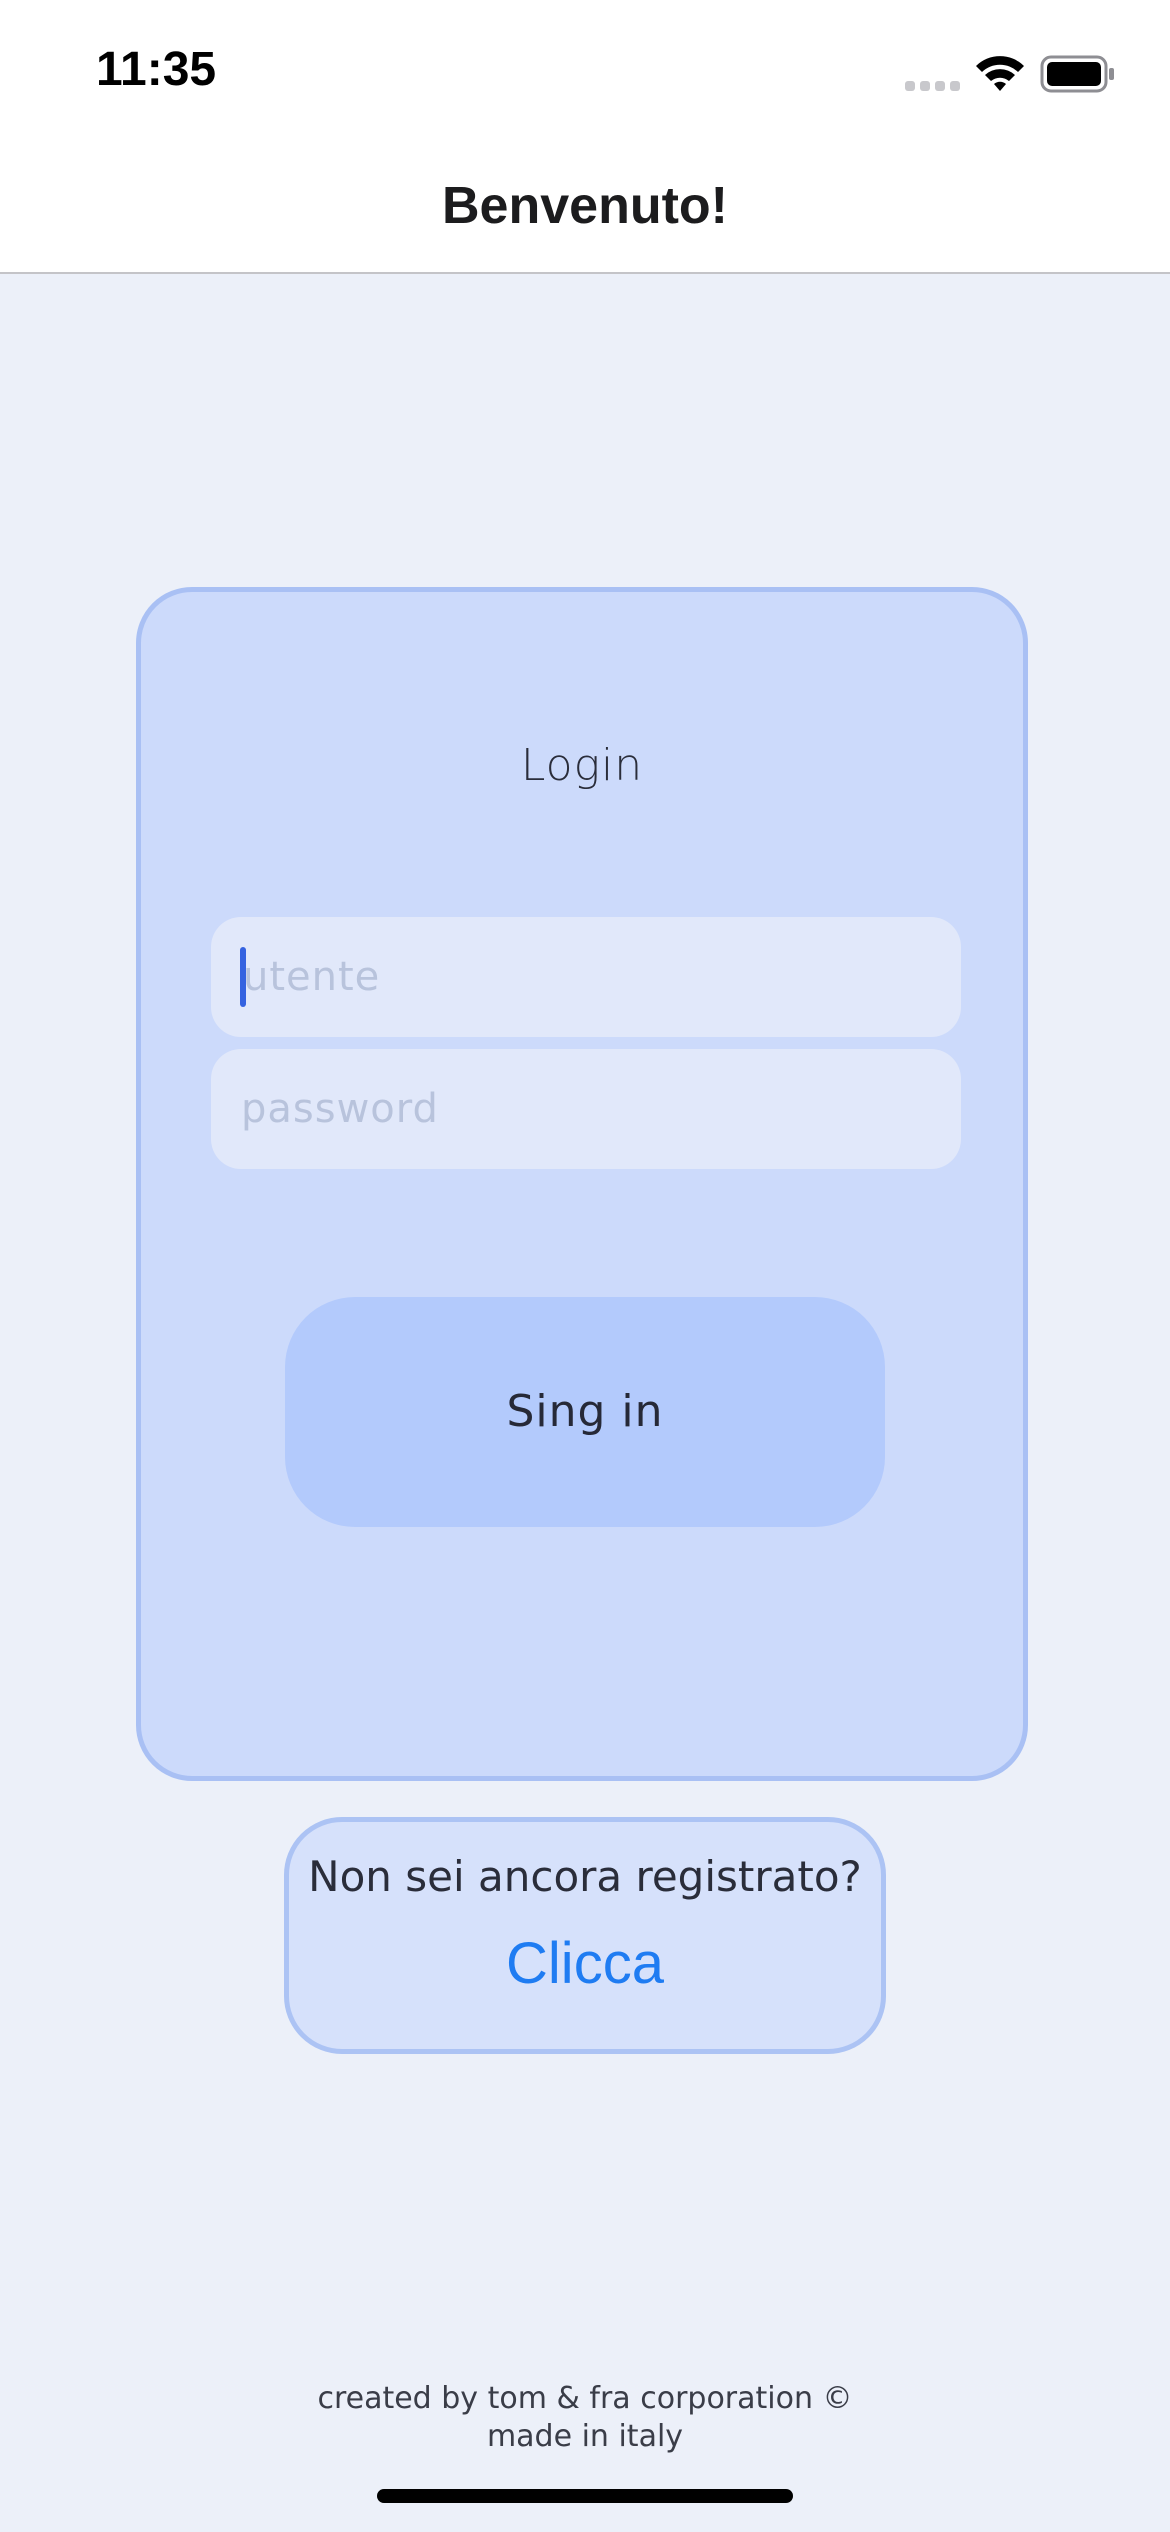 This screenshot has width=1170, height=2532. I want to click on page-title: Benvenuto!, so click(585, 206).